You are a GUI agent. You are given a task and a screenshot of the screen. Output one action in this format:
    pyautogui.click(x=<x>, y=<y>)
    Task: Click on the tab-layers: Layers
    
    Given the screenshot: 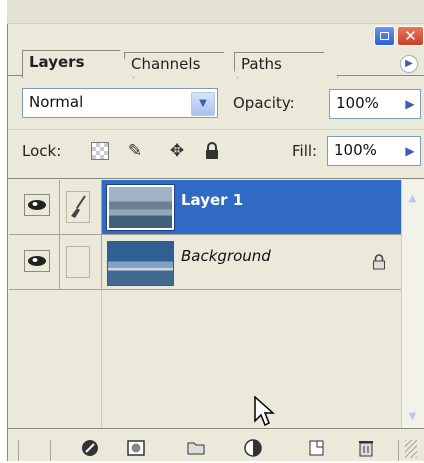 What is the action you would take?
    pyautogui.click(x=78, y=64)
    